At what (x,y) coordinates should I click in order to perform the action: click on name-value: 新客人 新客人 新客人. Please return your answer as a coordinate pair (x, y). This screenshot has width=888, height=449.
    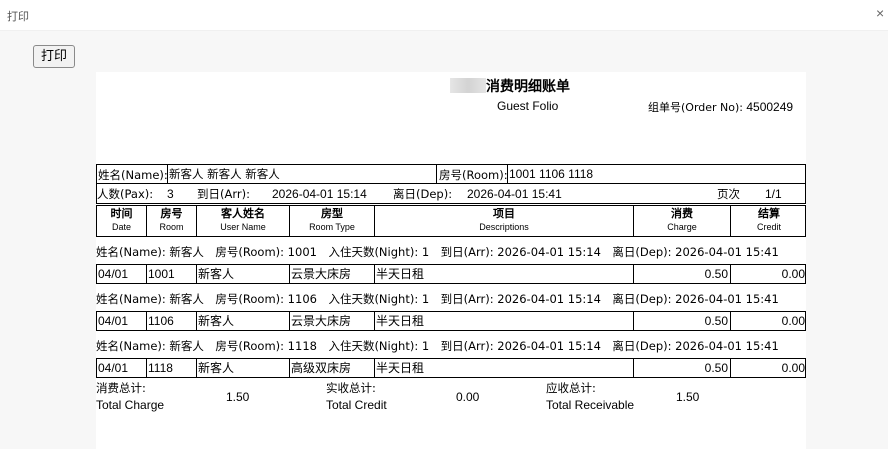
    Looking at the image, I should click on (223, 174).